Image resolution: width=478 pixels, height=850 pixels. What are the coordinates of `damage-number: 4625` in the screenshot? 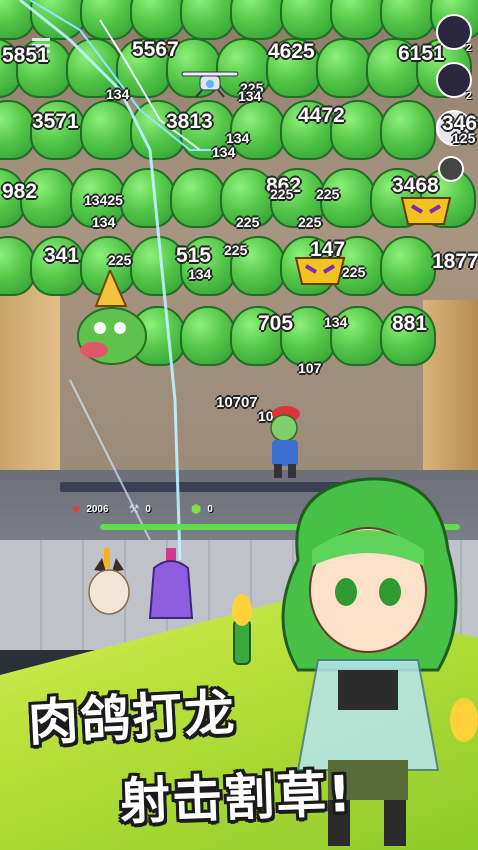 It's located at (291, 51).